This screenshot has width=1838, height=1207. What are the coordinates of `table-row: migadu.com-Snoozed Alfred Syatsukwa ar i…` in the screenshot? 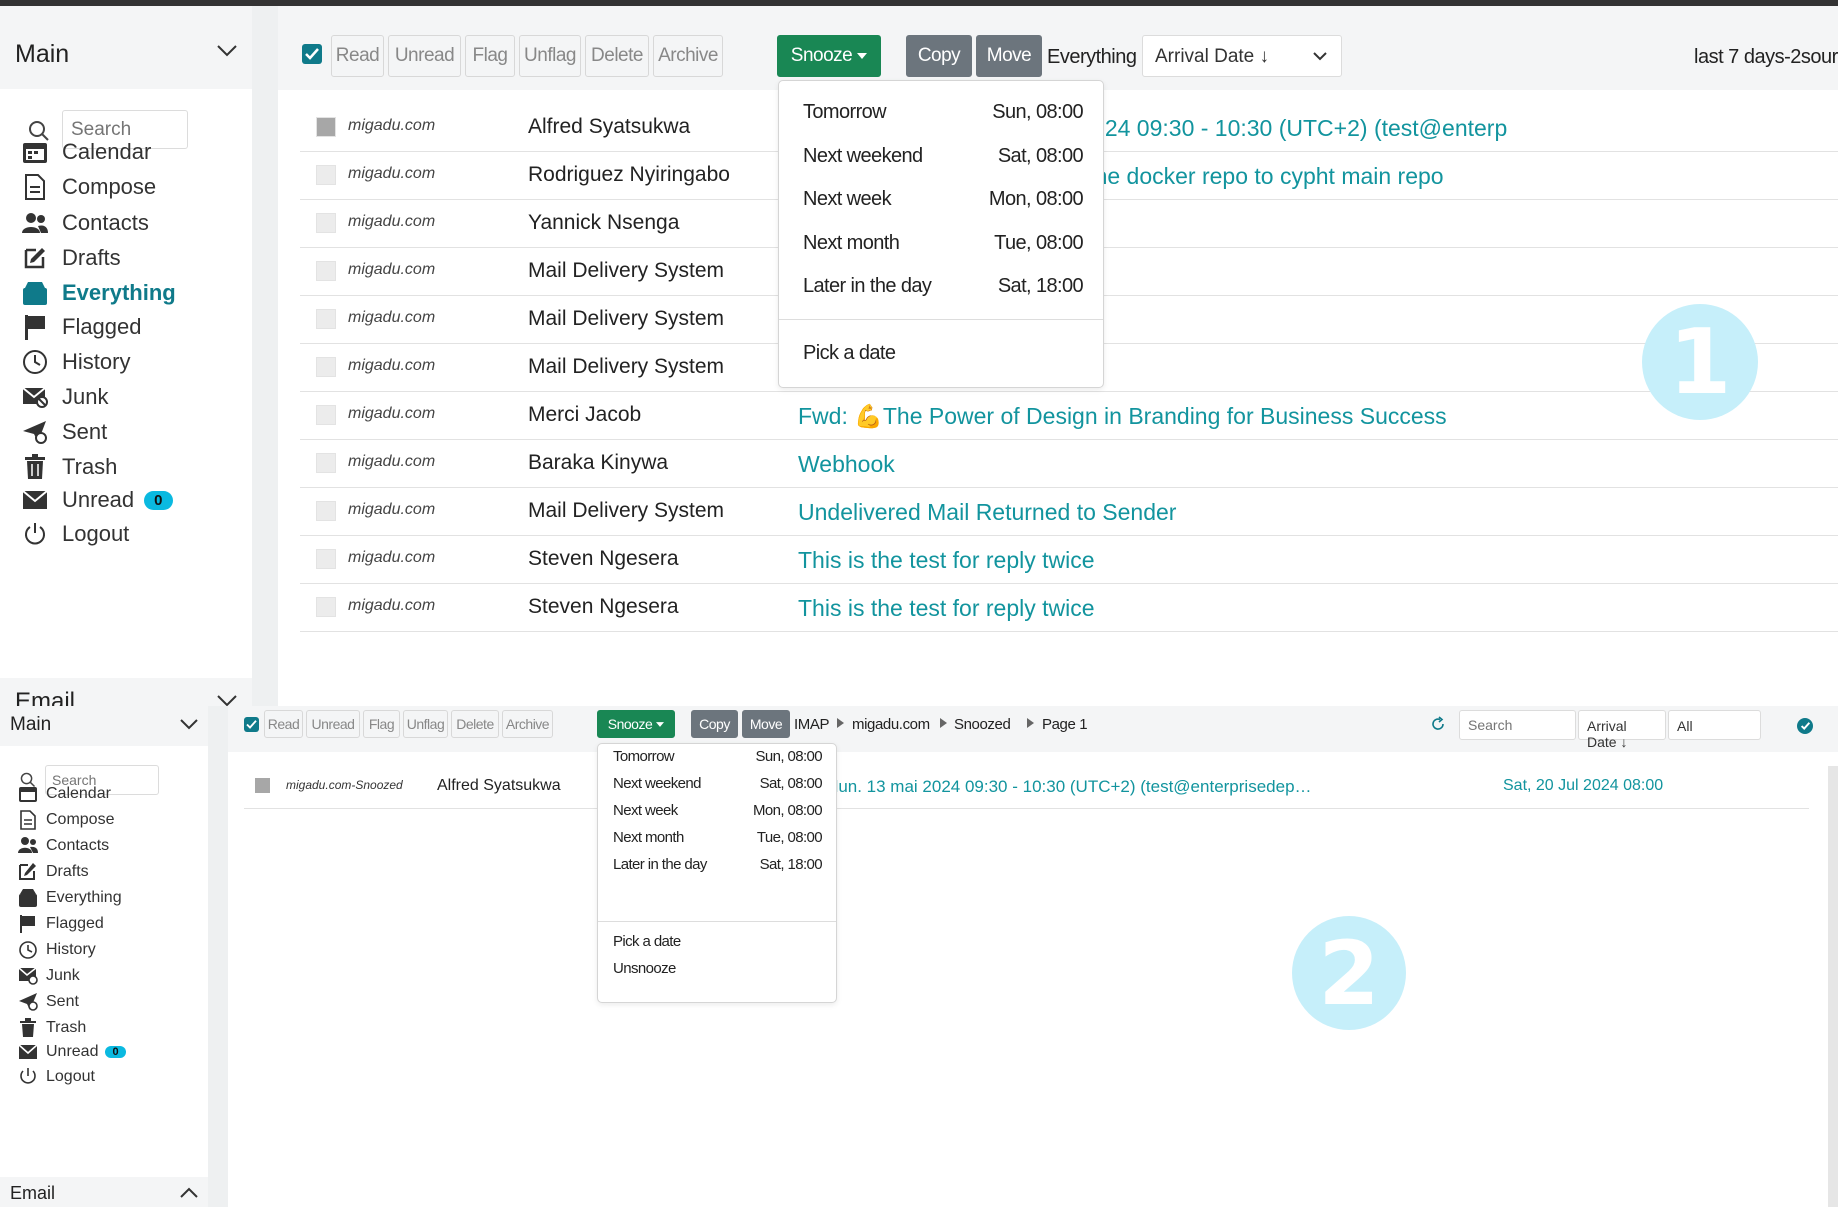 It's located at (1026, 788).